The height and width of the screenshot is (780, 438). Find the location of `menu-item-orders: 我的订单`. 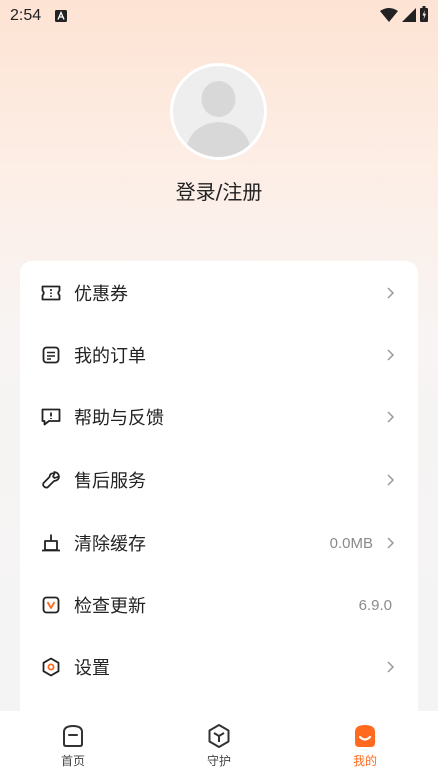

menu-item-orders: 我的订单 is located at coordinates (219, 355).